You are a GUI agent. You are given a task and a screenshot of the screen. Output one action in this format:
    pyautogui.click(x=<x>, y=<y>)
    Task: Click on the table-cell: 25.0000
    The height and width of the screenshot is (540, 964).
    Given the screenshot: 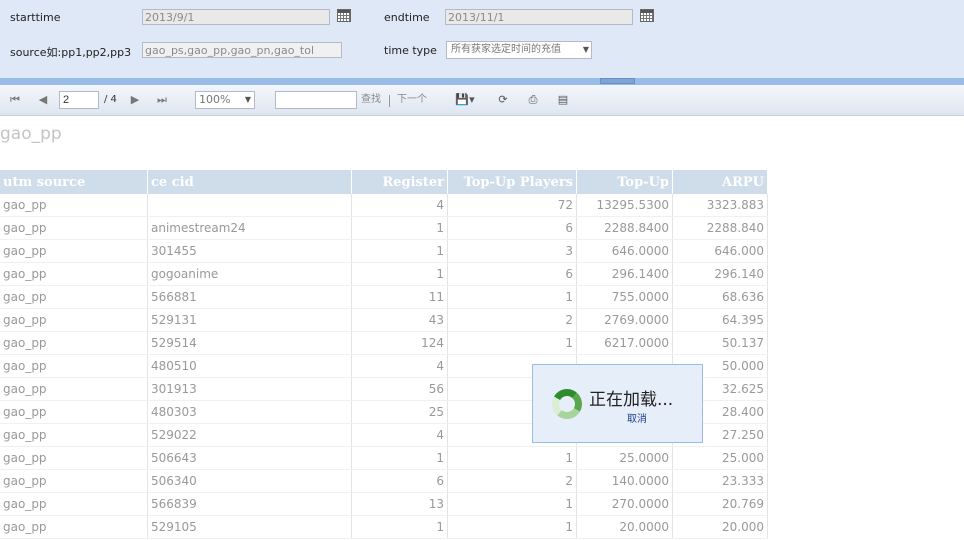 What is the action you would take?
    pyautogui.click(x=624, y=458)
    